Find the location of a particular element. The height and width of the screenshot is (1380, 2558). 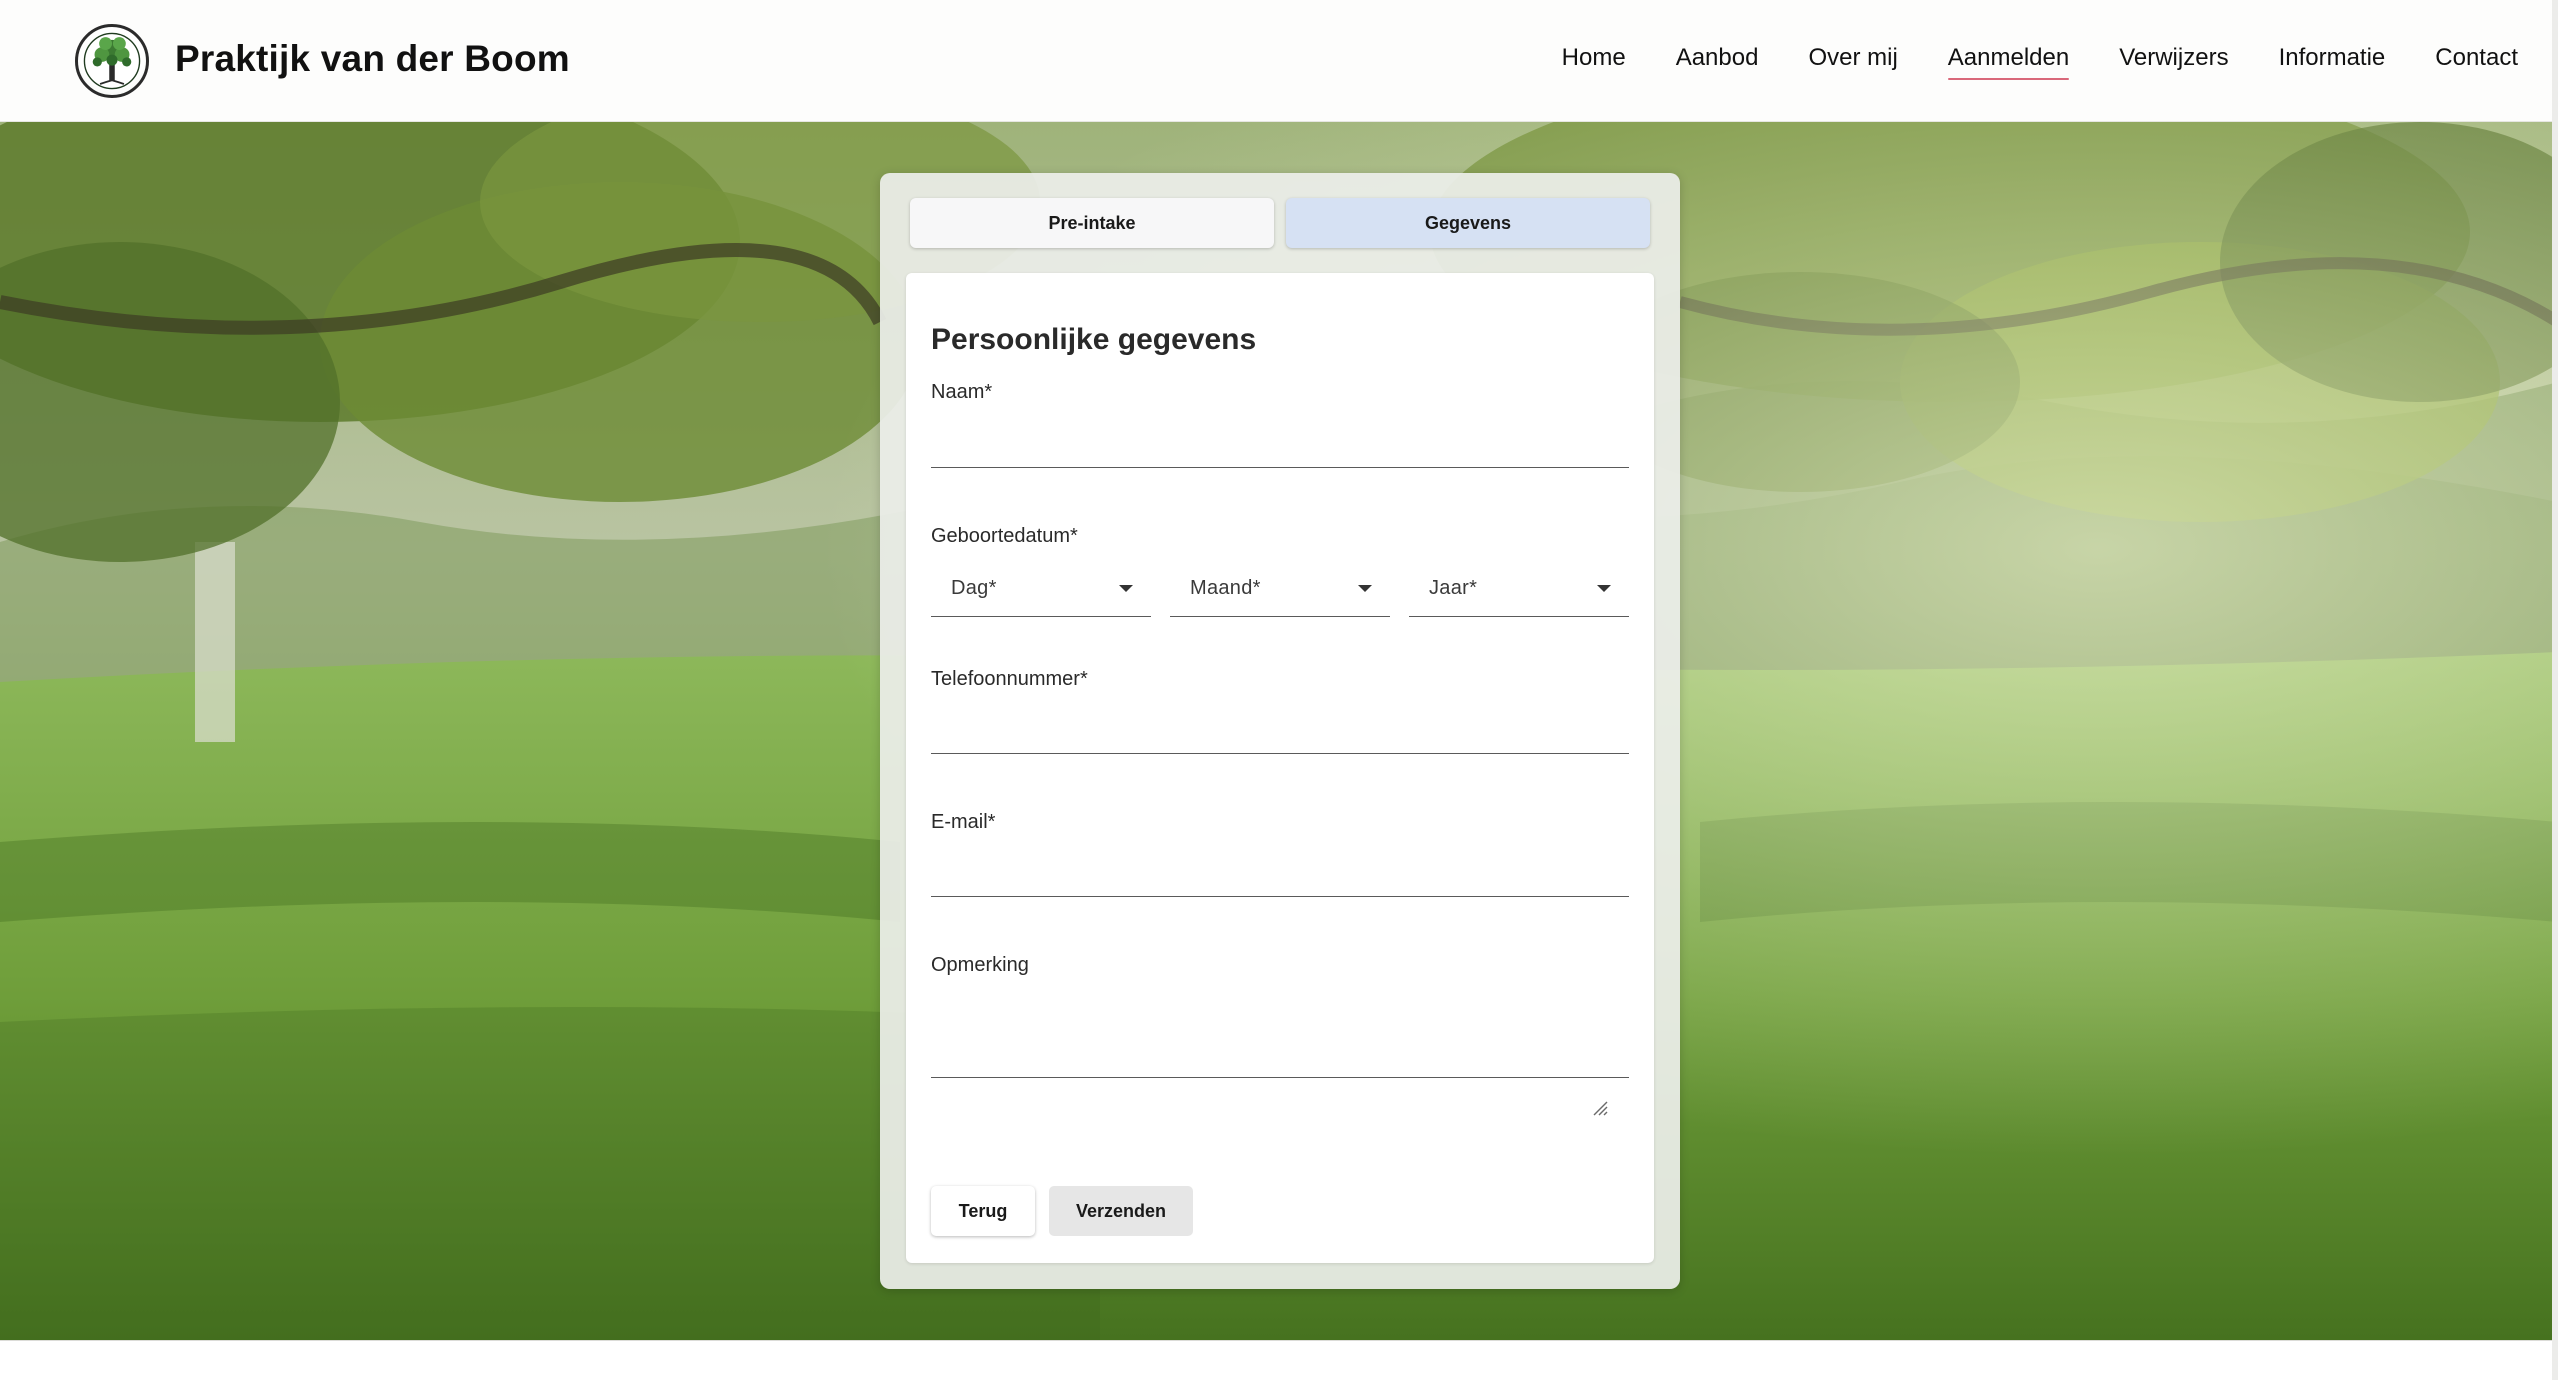

email-label: E-mail* is located at coordinates (963, 822).